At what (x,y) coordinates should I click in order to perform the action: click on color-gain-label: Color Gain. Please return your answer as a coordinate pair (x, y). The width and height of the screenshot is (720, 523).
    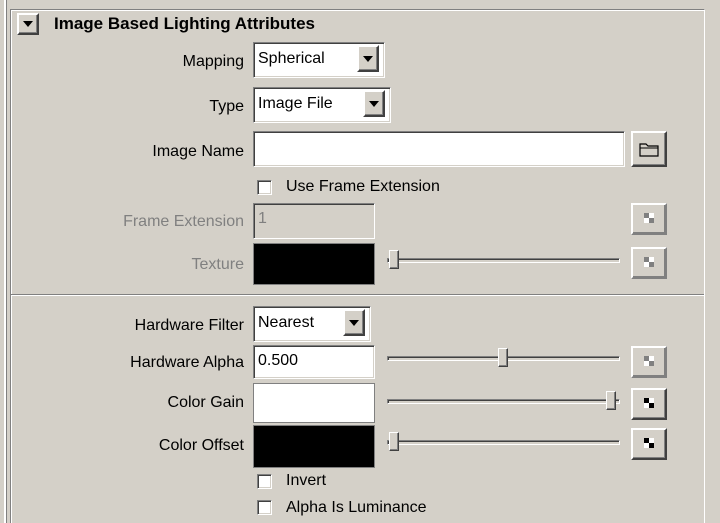
    Looking at the image, I should click on (205, 402).